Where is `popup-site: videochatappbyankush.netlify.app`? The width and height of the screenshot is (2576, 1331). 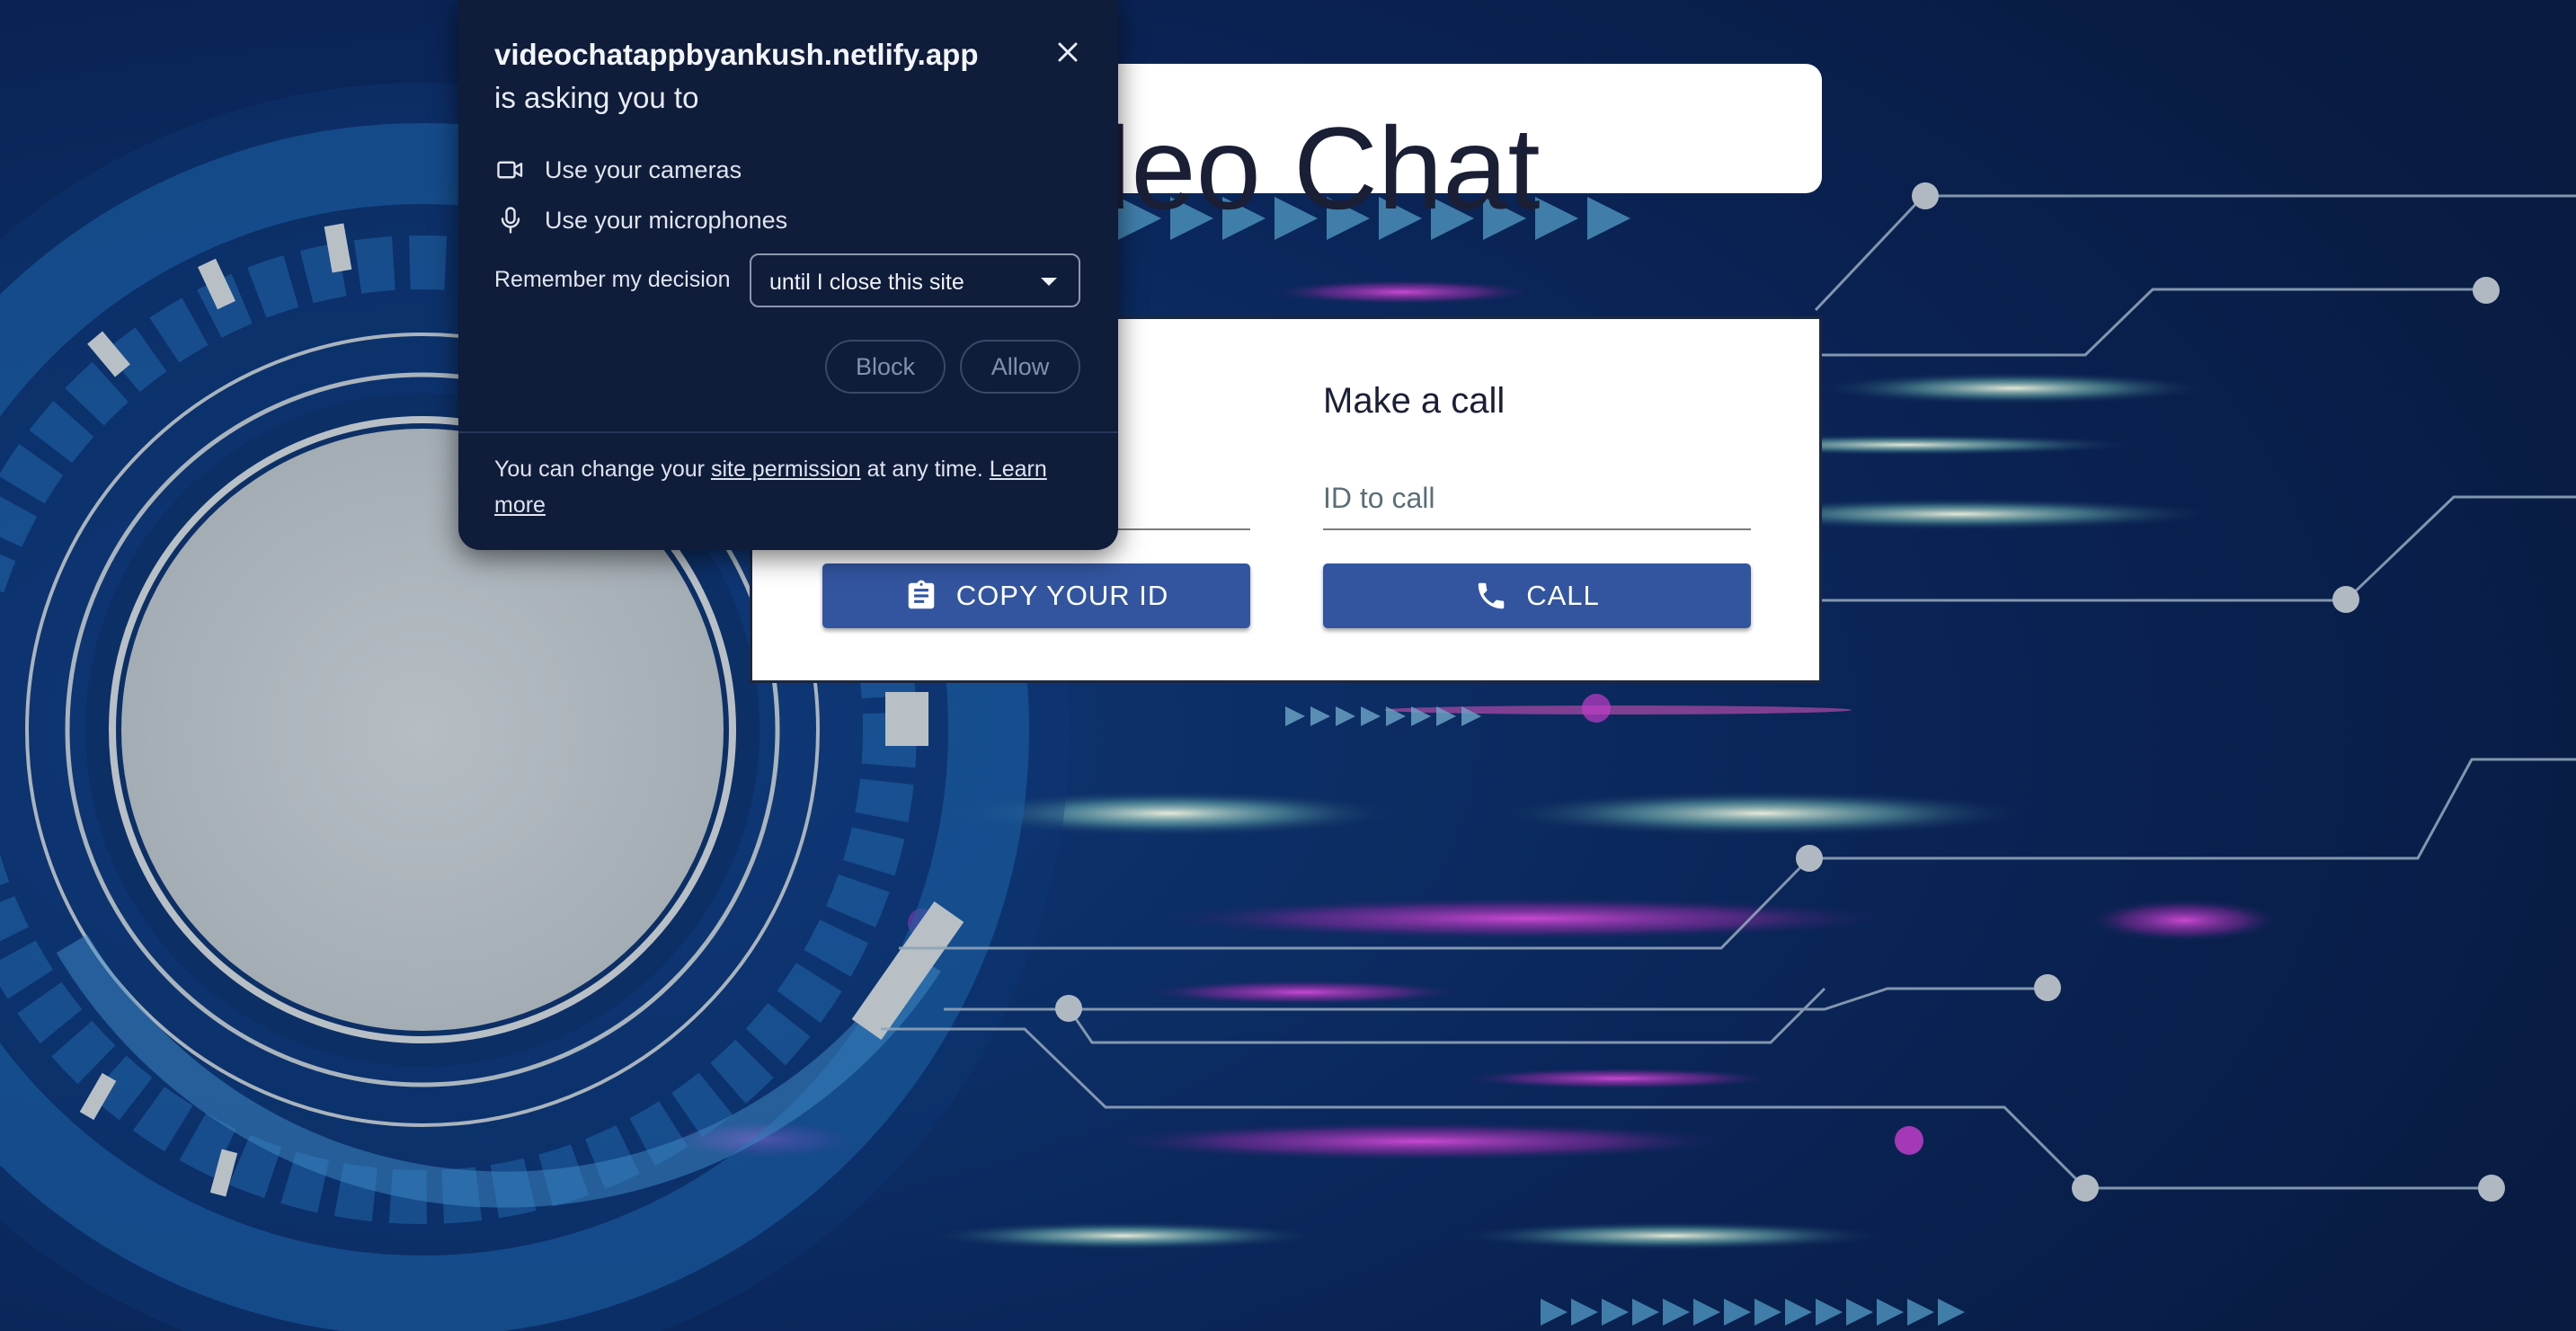 popup-site: videochatappbyankush.netlify.app is located at coordinates (736, 55).